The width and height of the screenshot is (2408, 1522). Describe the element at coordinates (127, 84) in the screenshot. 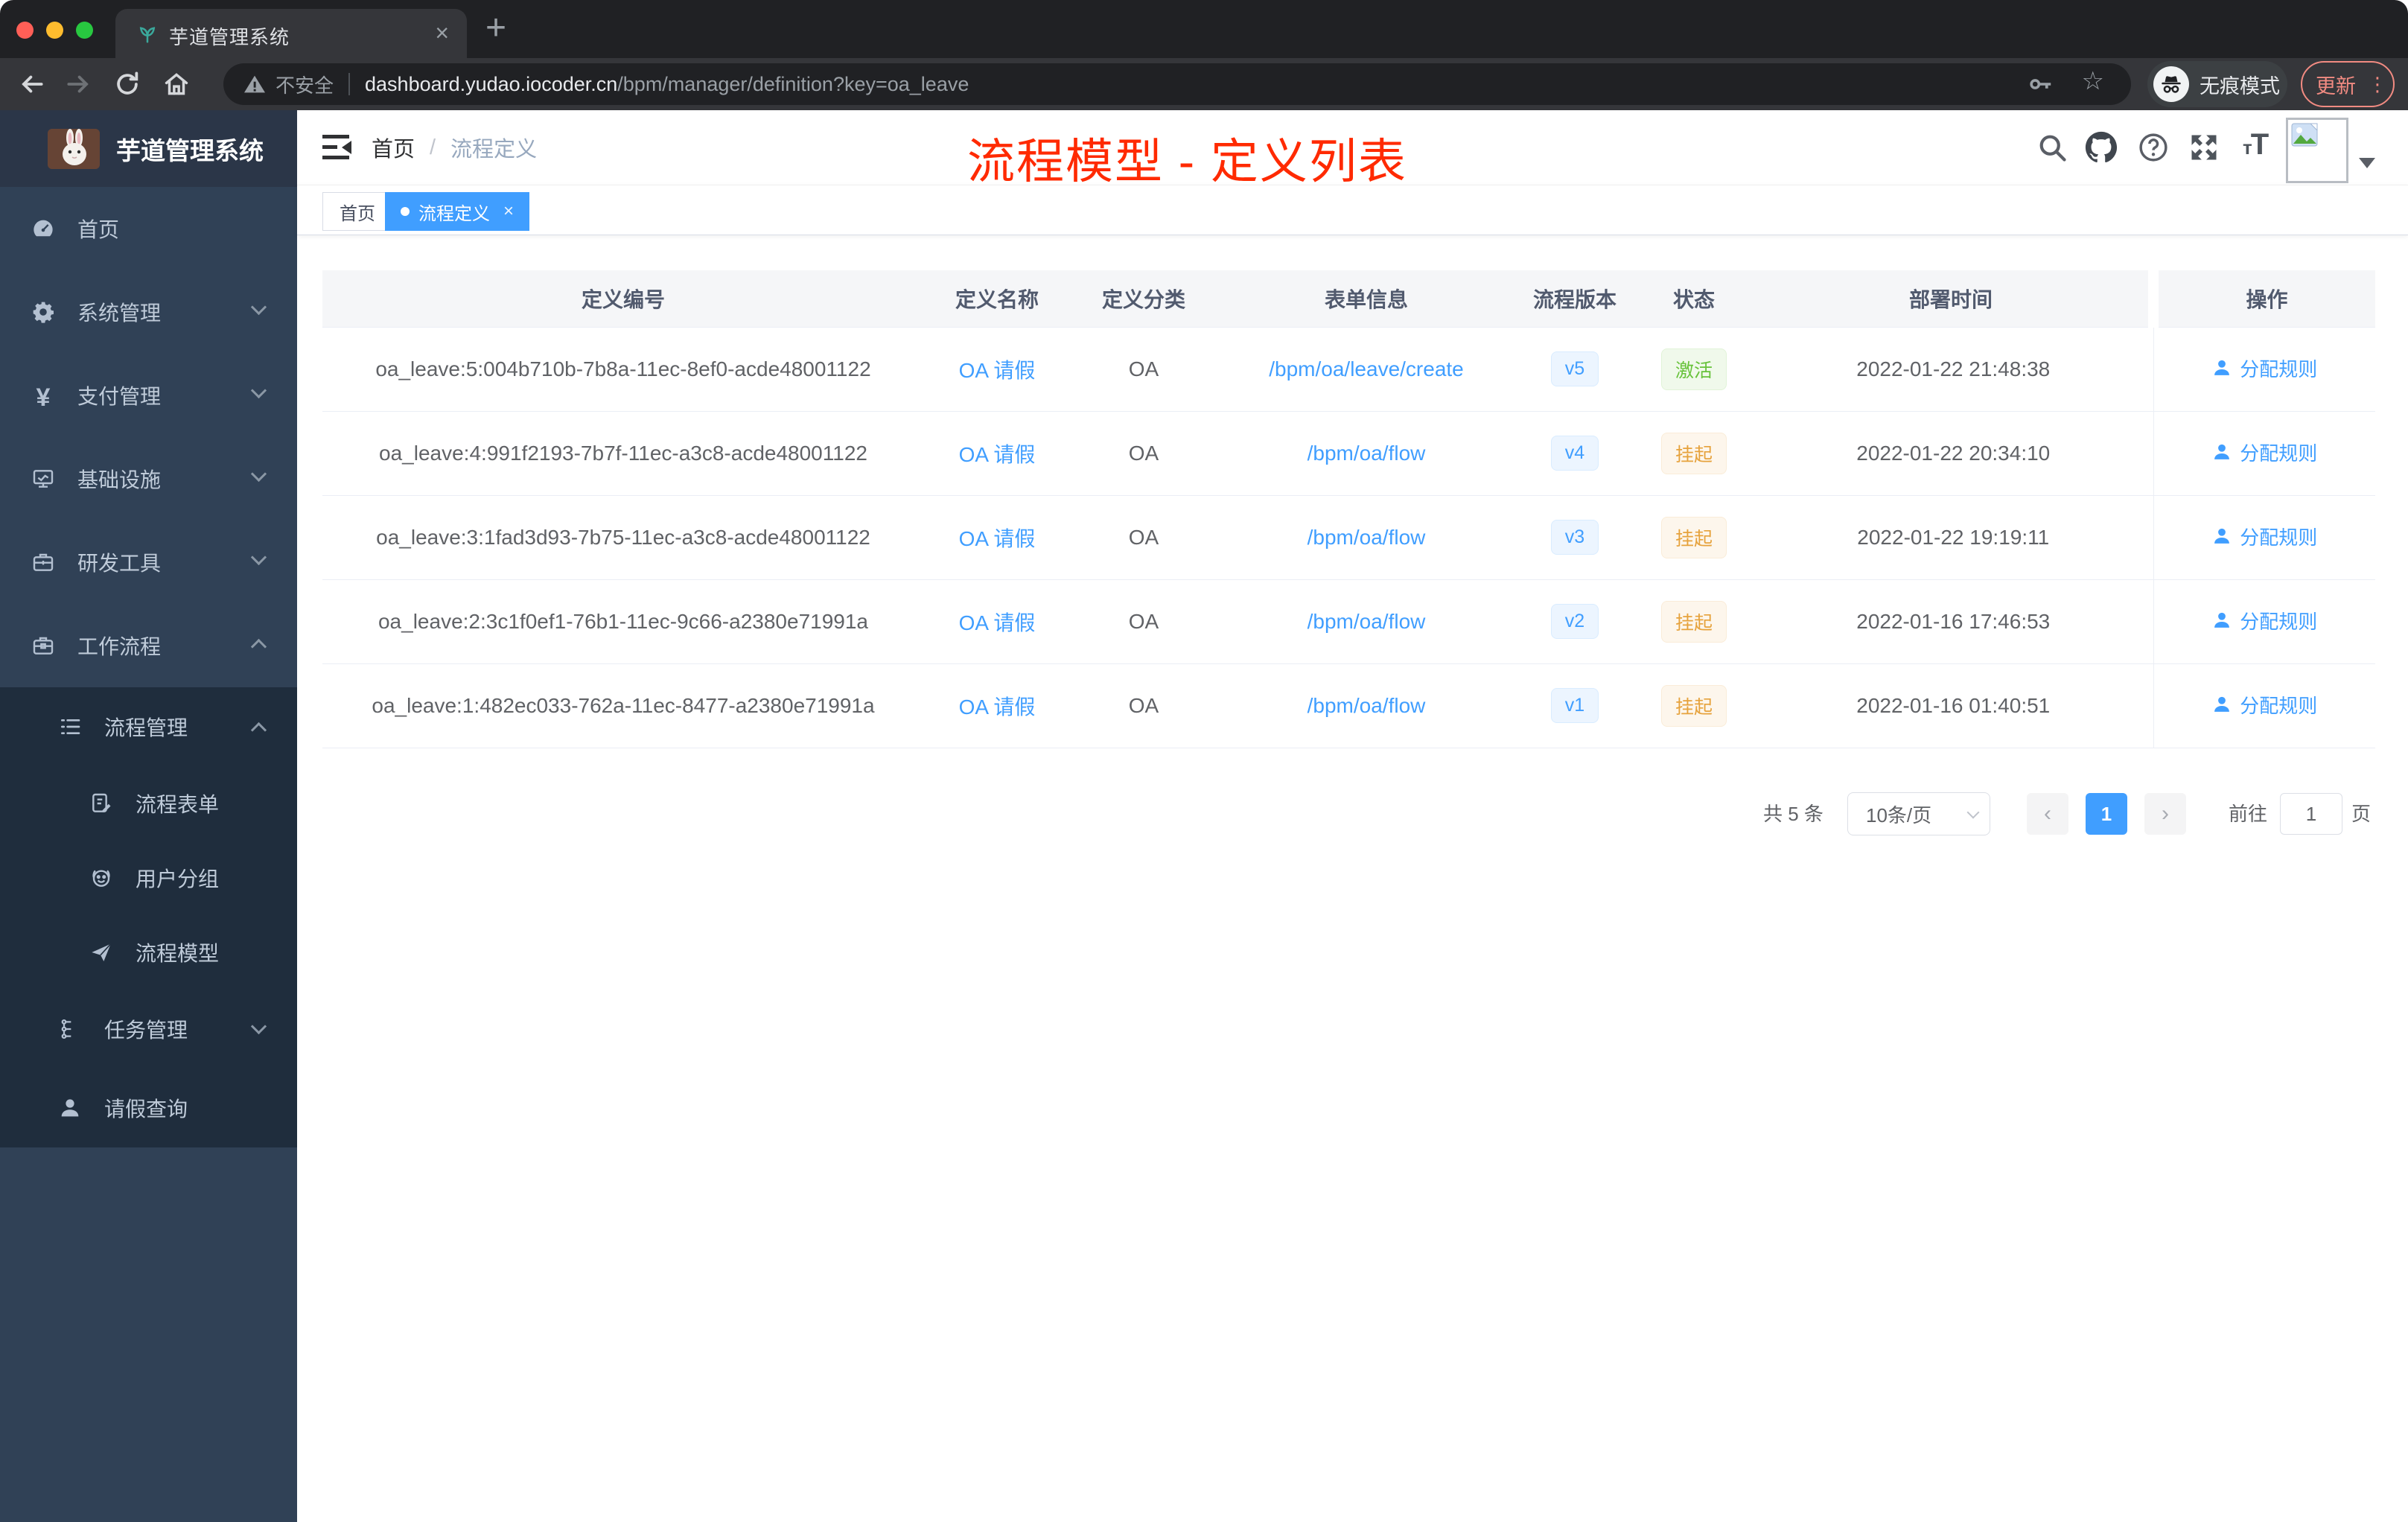

I see `reload-icon` at that location.